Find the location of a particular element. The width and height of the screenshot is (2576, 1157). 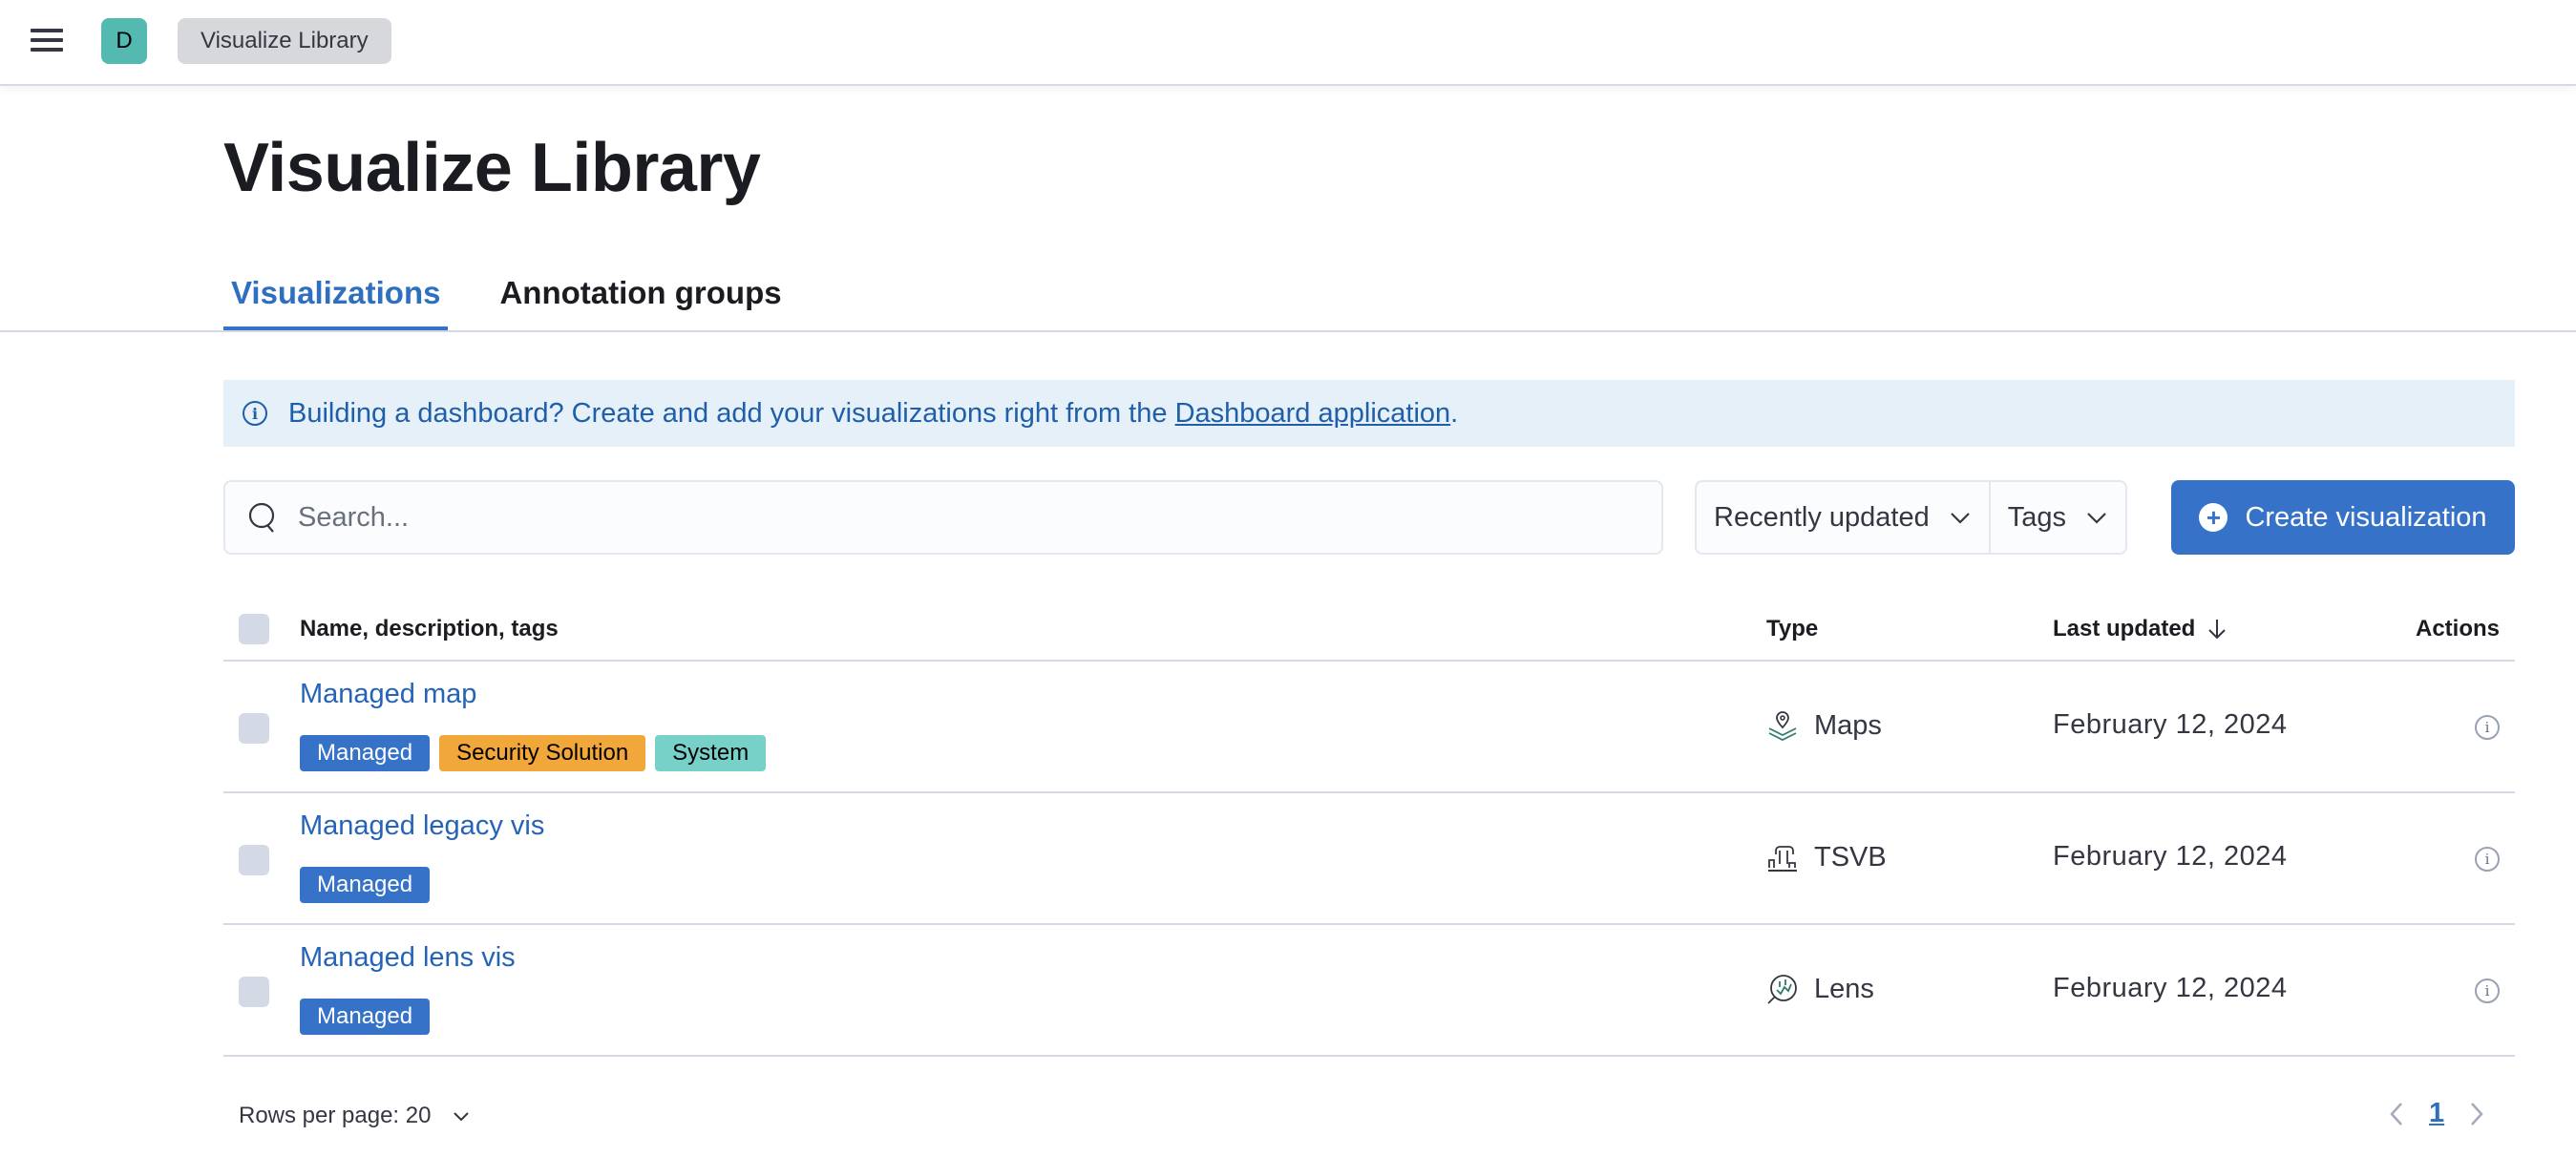

page-number: 1 is located at coordinates (2436, 1114).